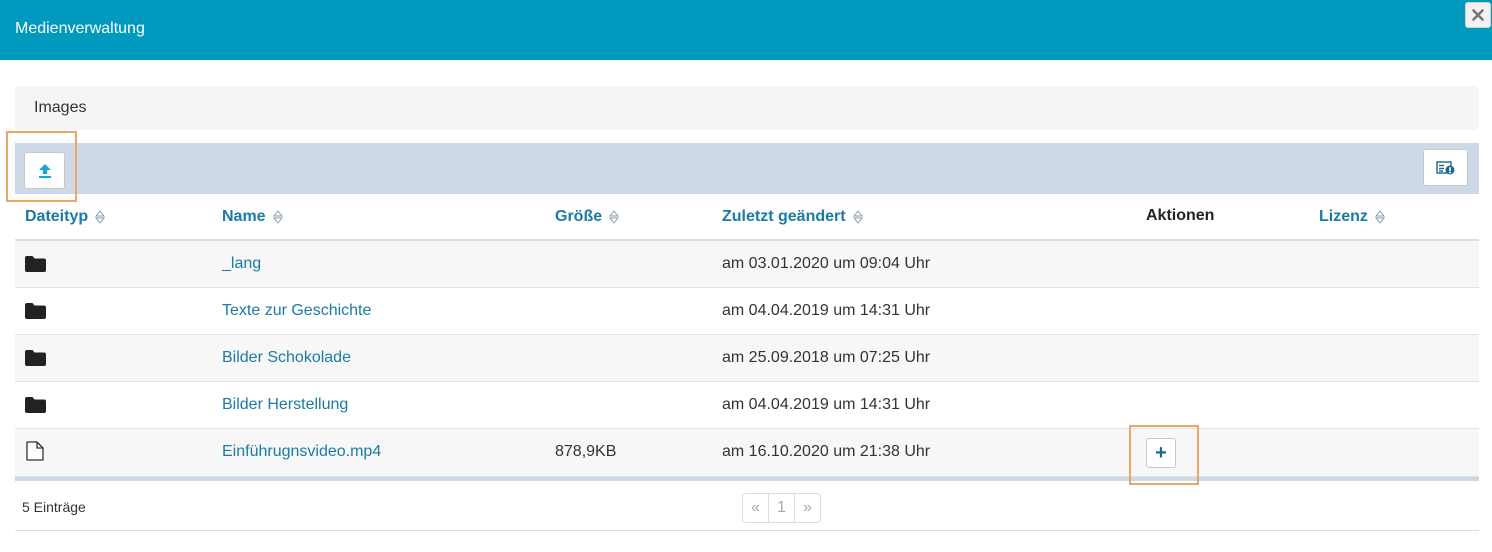 This screenshot has height=552, width=1492. Describe the element at coordinates (1343, 216) in the screenshot. I see `column-header-label: Lizenz` at that location.